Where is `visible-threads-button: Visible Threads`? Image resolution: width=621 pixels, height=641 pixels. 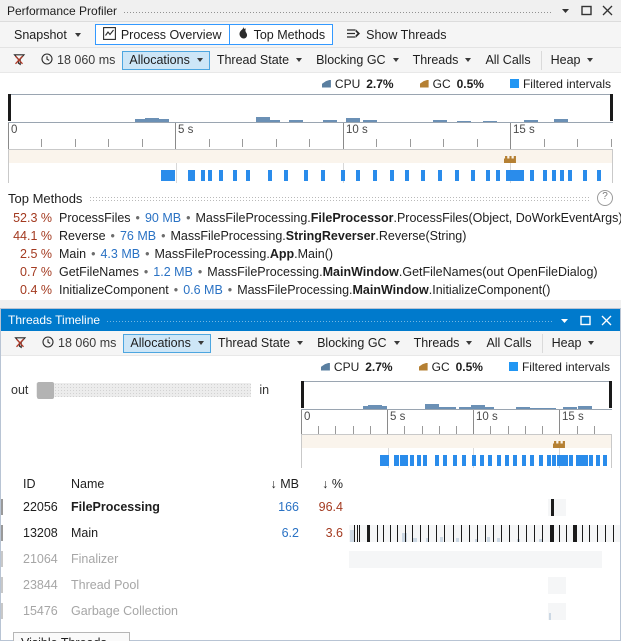 visible-threads-button: Visible Threads is located at coordinates (71, 636).